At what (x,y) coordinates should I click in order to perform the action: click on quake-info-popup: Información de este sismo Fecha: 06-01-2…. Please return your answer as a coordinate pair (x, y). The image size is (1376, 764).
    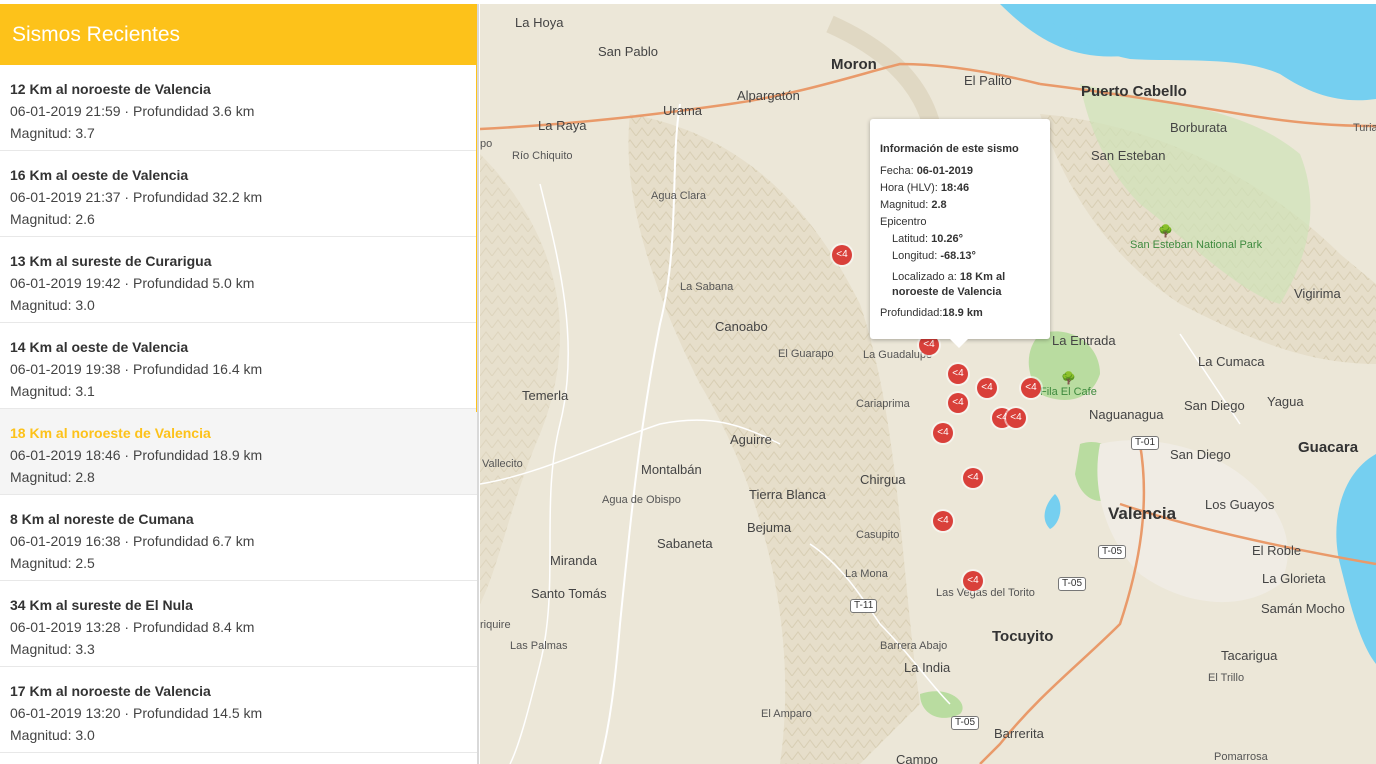
    Looking at the image, I should click on (960, 233).